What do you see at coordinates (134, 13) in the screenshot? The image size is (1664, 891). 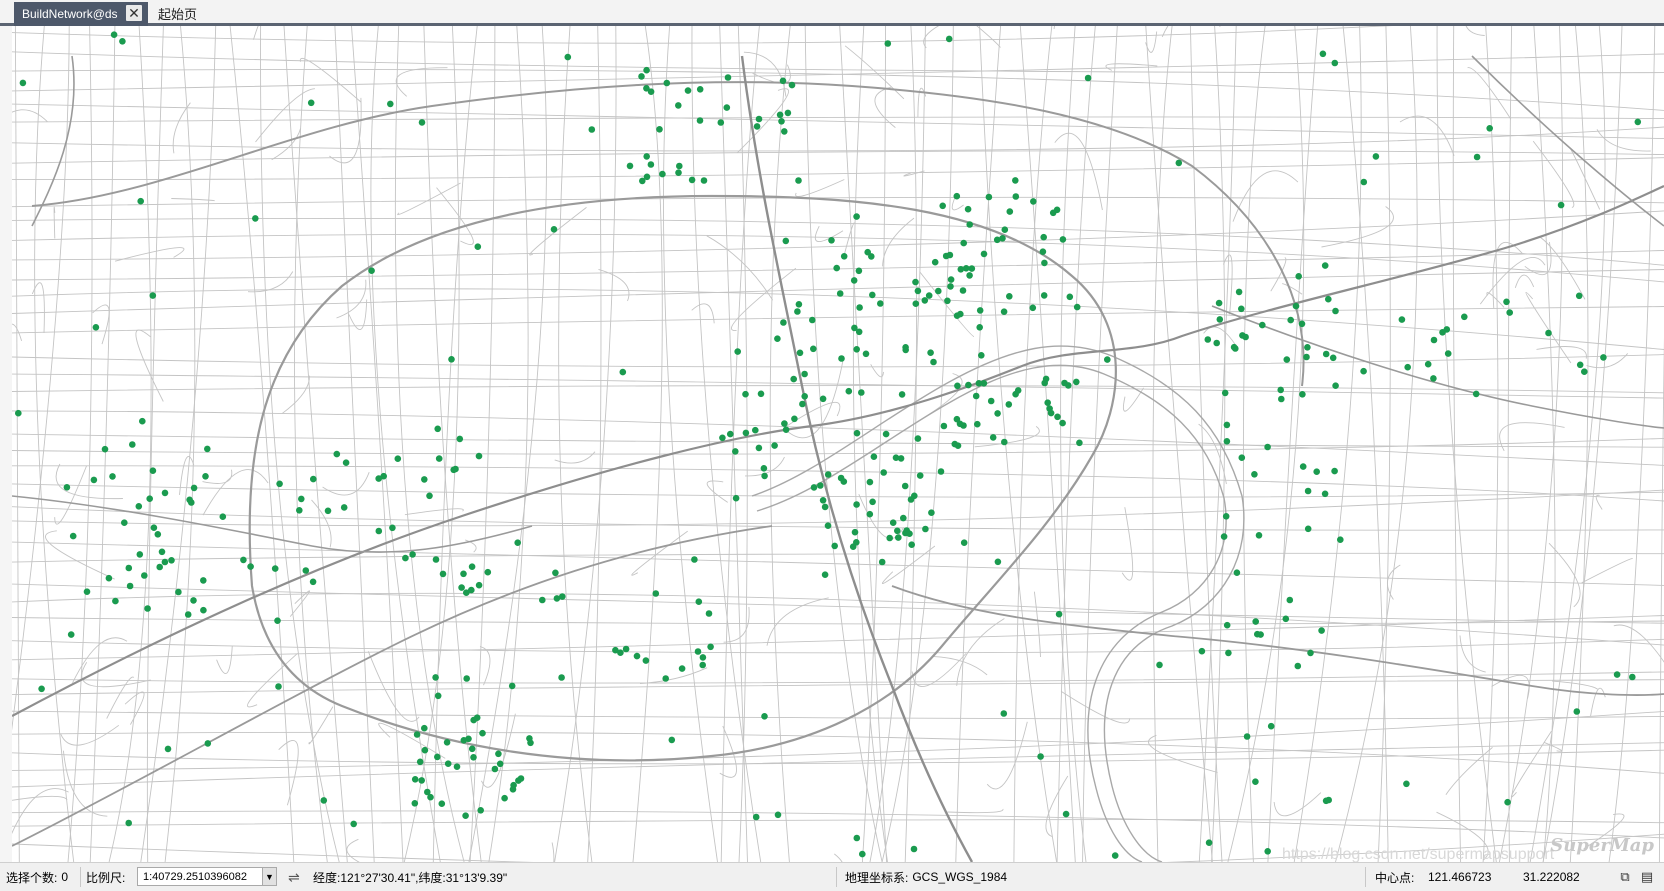 I see `close-icon: ✕` at bounding box center [134, 13].